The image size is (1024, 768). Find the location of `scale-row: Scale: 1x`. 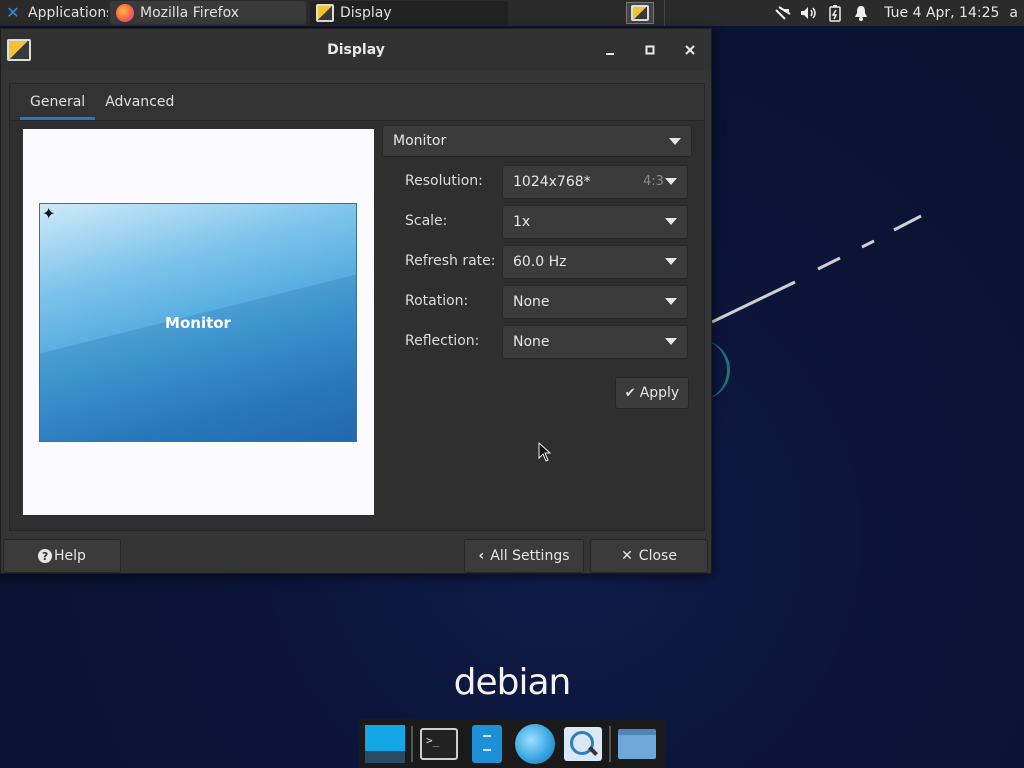

scale-row: Scale: 1x is located at coordinates (550, 222).